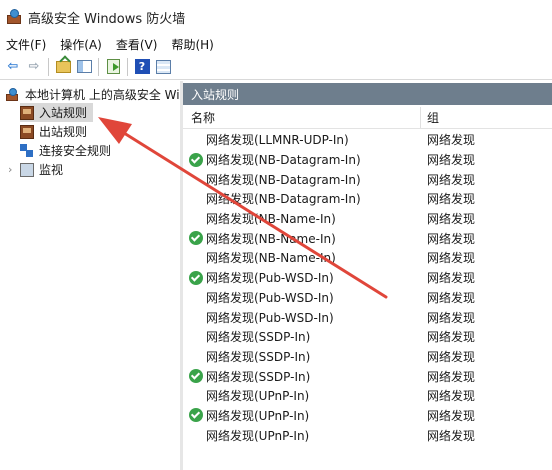 Image resolution: width=552 pixels, height=470 pixels. Describe the element at coordinates (81, 44) in the screenshot. I see `menu-action: 操作(A)` at that location.